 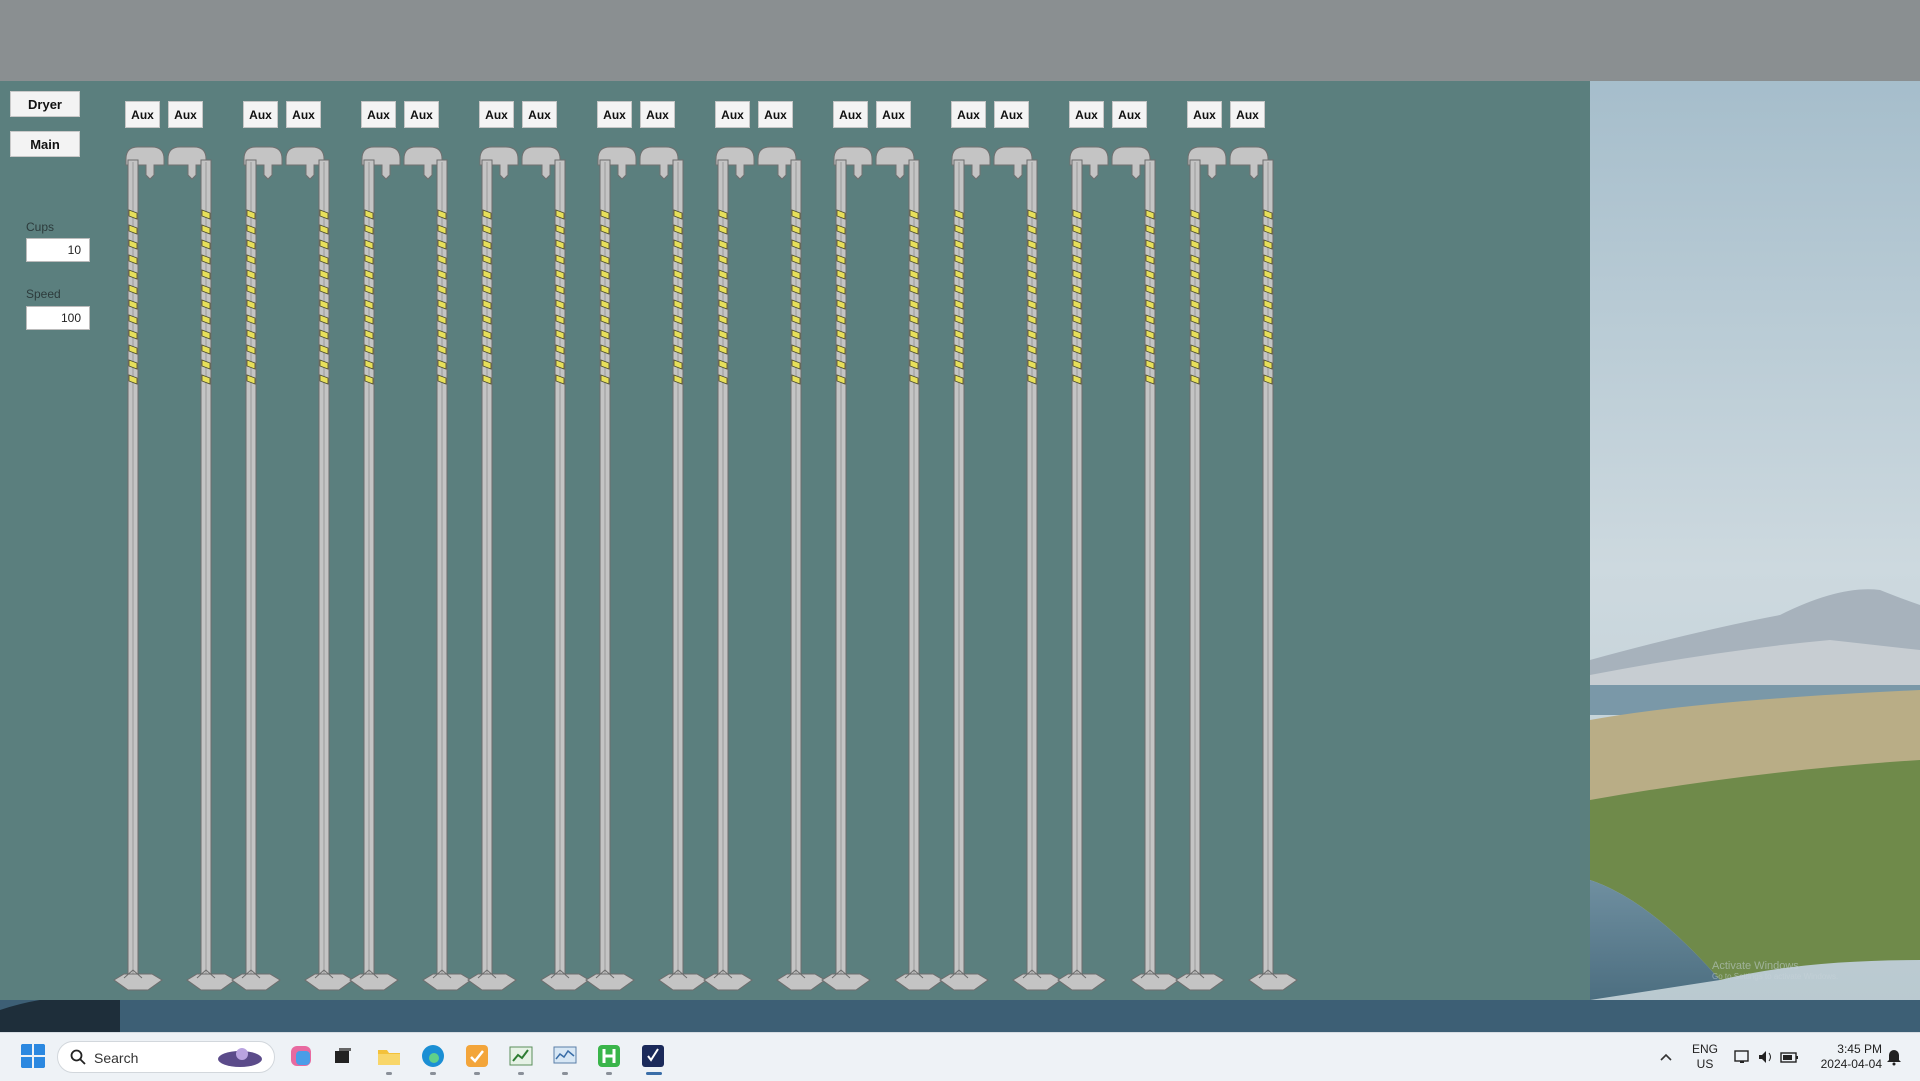 What do you see at coordinates (1844, 1057) in the screenshot?
I see `clock: 3:45 PM 2024-04-04` at bounding box center [1844, 1057].